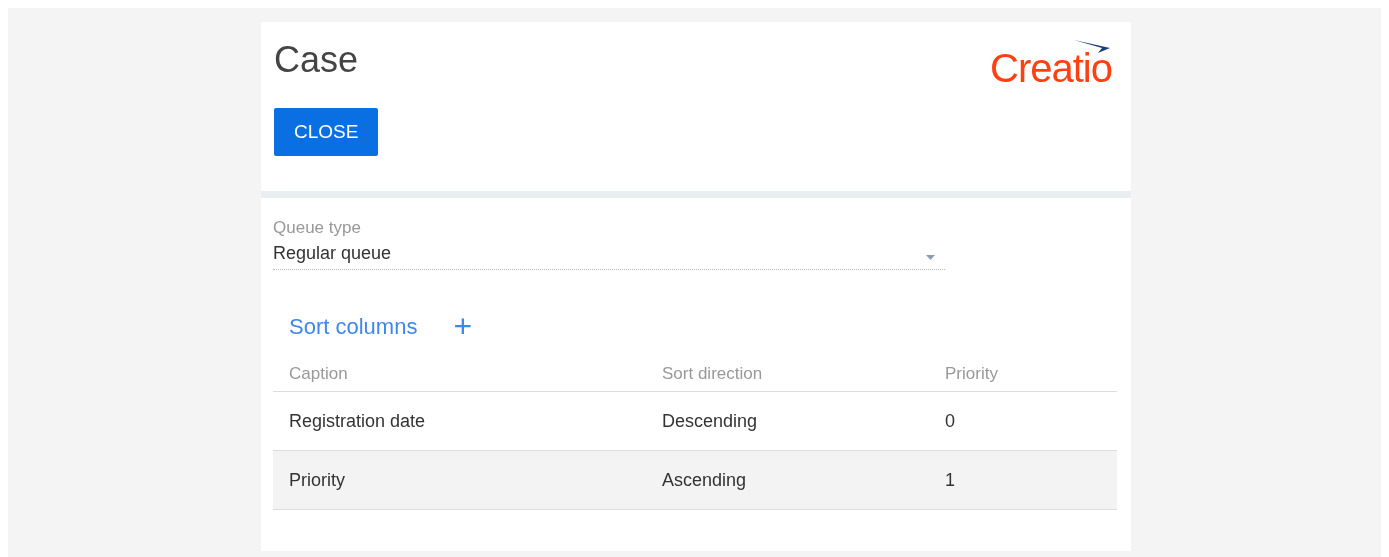  What do you see at coordinates (357, 421) in the screenshot?
I see `table-cell-text: Registration date` at bounding box center [357, 421].